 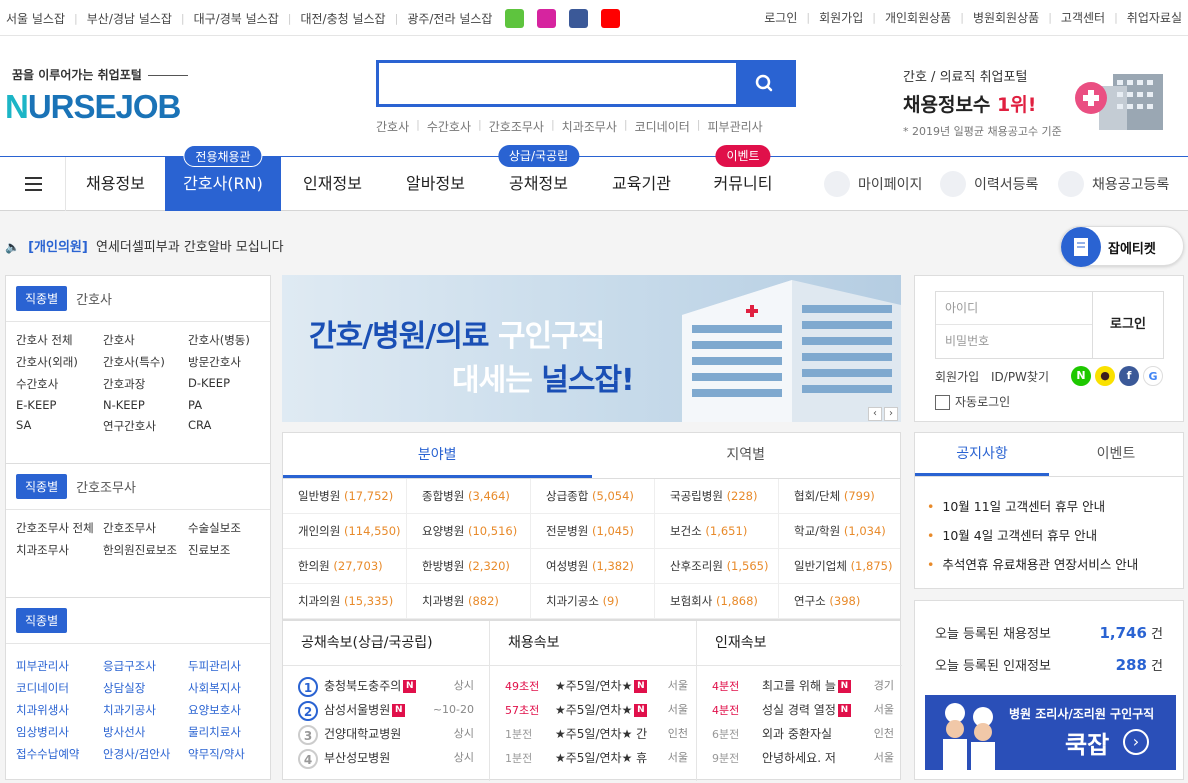 What do you see at coordinates (145, 426) in the screenshot?
I see `job-category-item: 연구간호사` at bounding box center [145, 426].